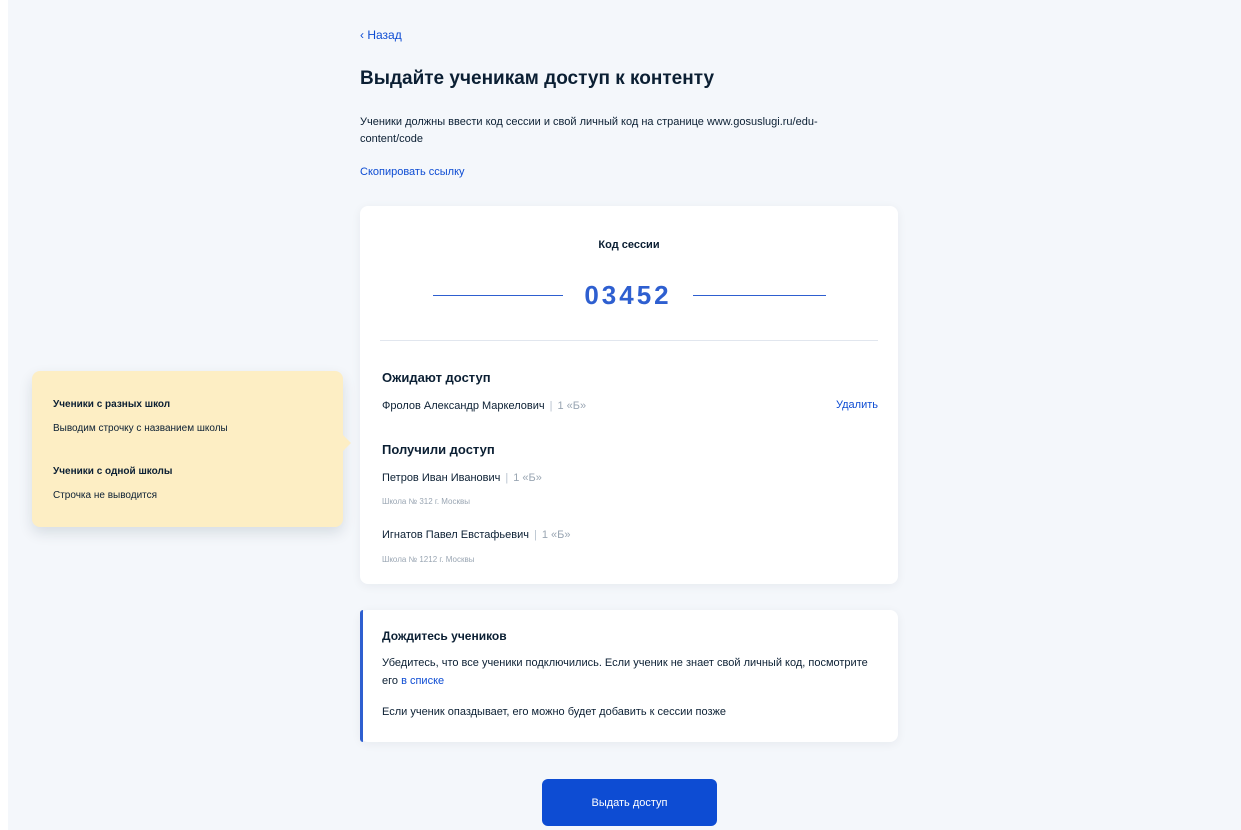 Image resolution: width=1241 pixels, height=830 pixels. Describe the element at coordinates (436, 377) in the screenshot. I see `waiting-section-title: Ожидают доступ` at that location.